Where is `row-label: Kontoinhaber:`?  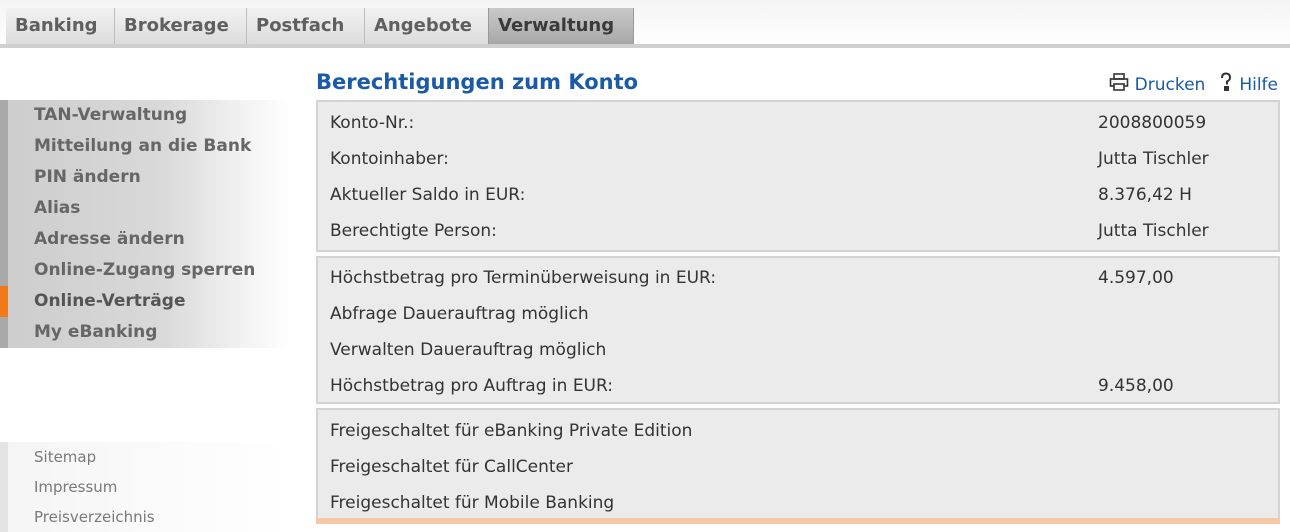 row-label: Kontoinhaber: is located at coordinates (389, 159).